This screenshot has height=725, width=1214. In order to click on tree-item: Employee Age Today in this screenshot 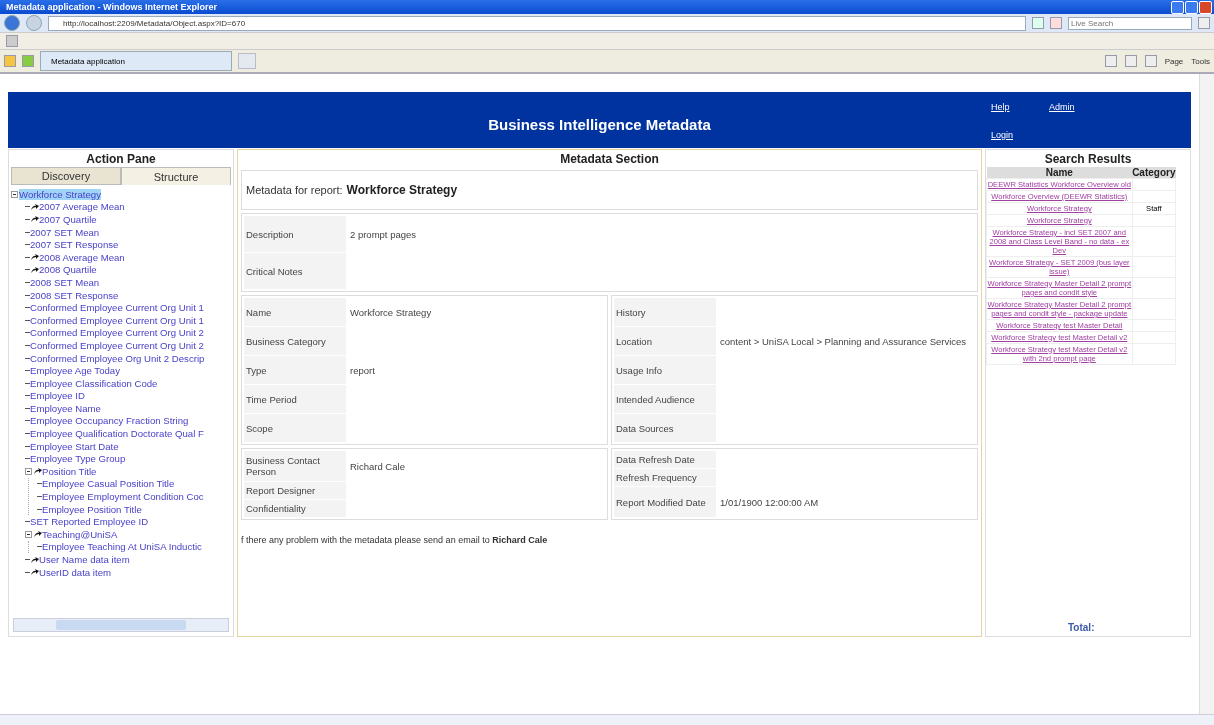, I will do `click(75, 371)`.